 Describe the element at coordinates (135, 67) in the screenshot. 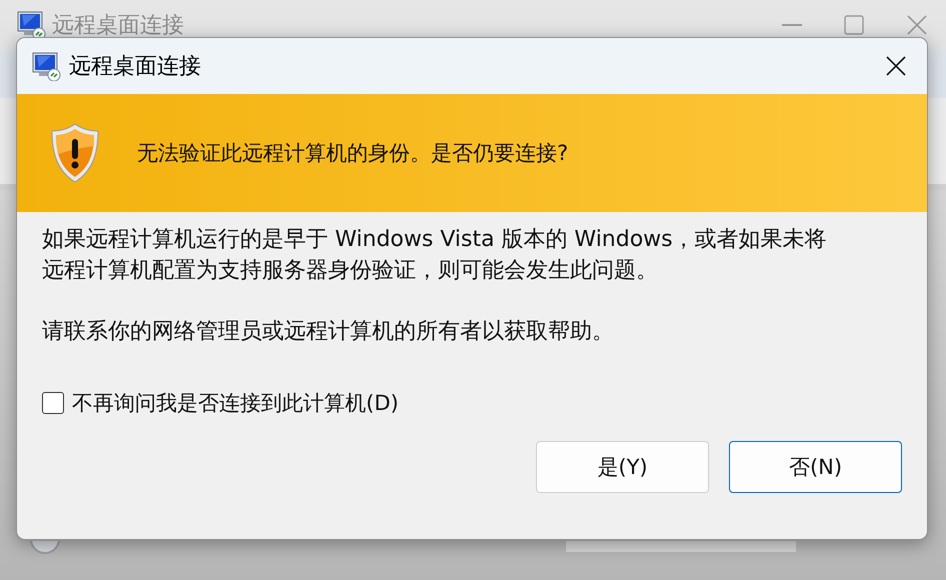

I see `dialog-title: 远程桌面连接` at that location.